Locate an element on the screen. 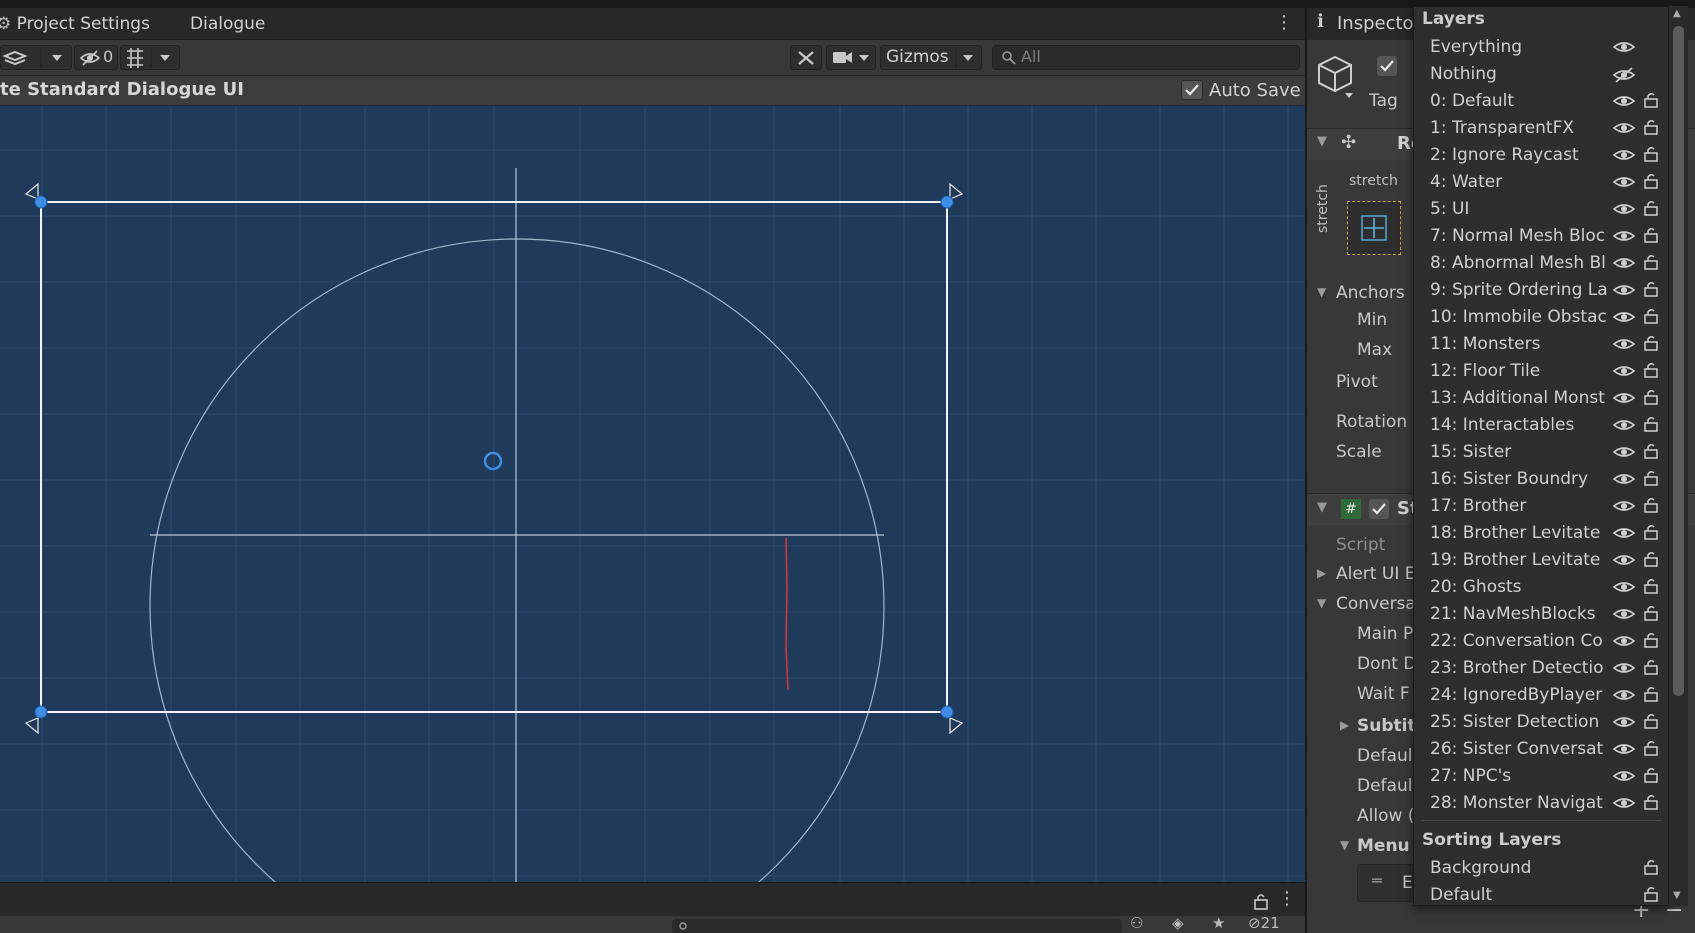  layer-item: 7: Normal Mesh Bloc is located at coordinates (1540, 236).